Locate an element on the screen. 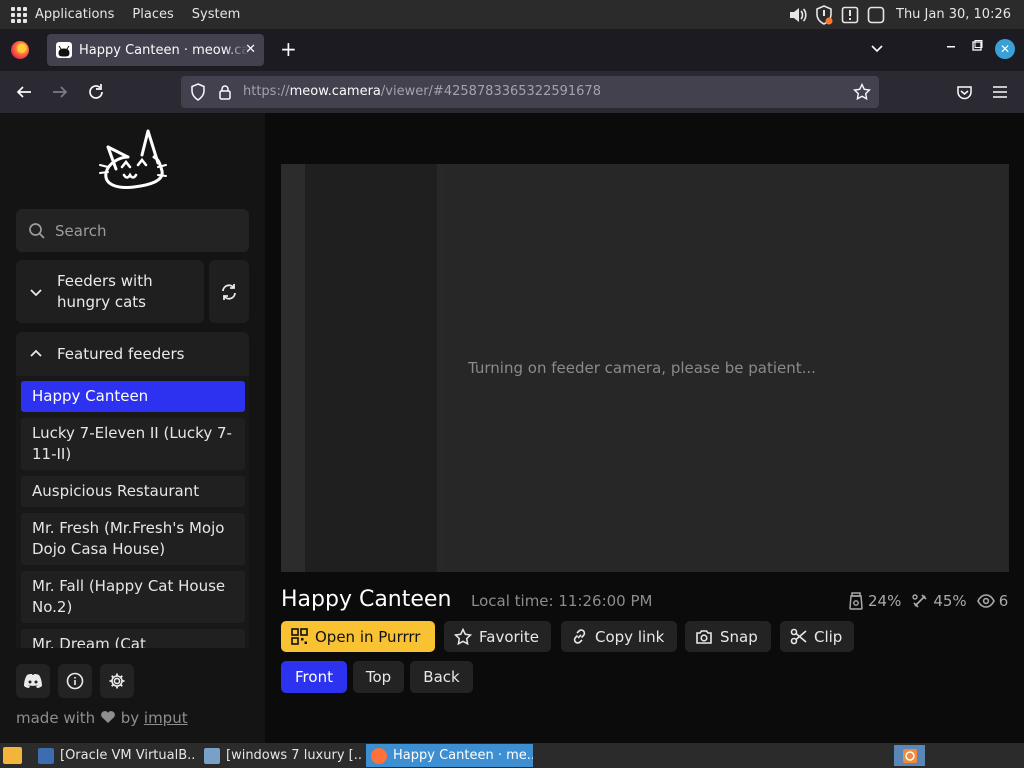  notification-icon is located at coordinates (850, 15).